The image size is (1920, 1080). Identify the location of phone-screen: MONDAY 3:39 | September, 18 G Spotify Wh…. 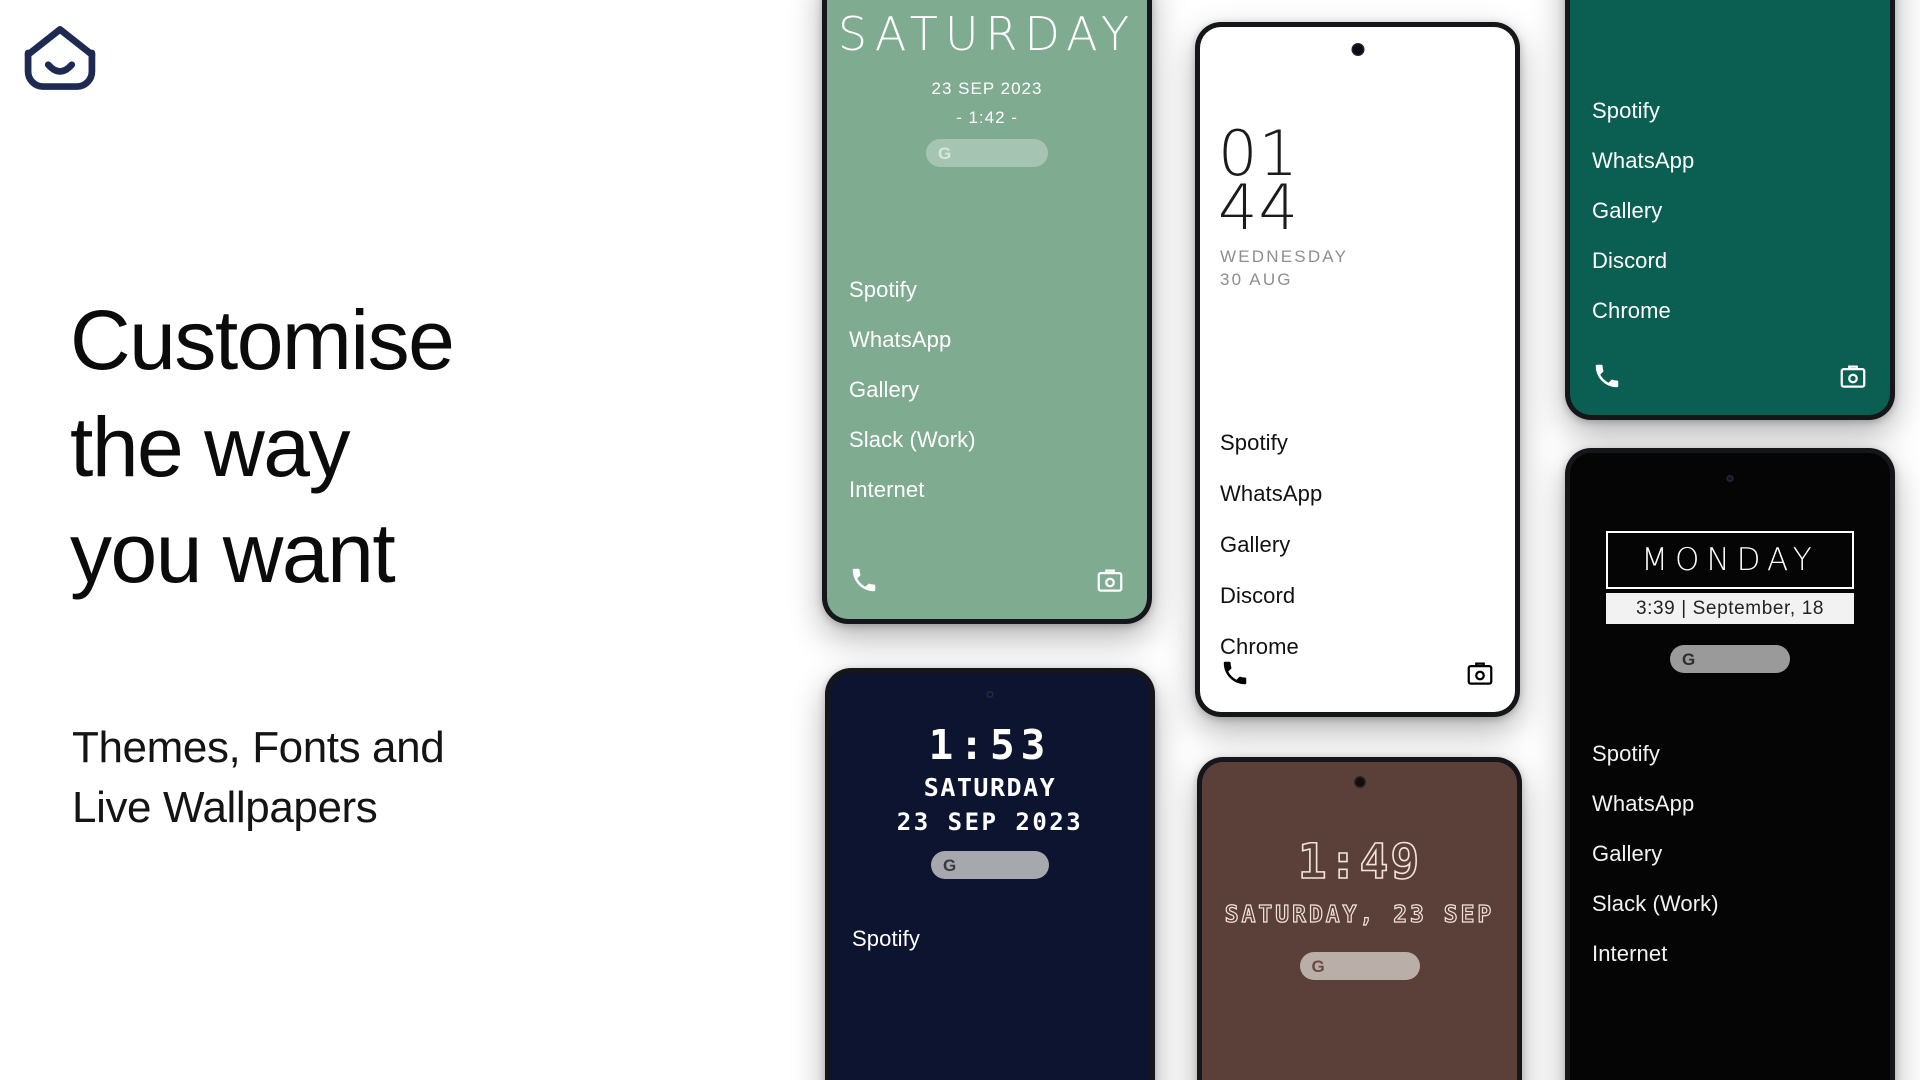
(1730, 766).